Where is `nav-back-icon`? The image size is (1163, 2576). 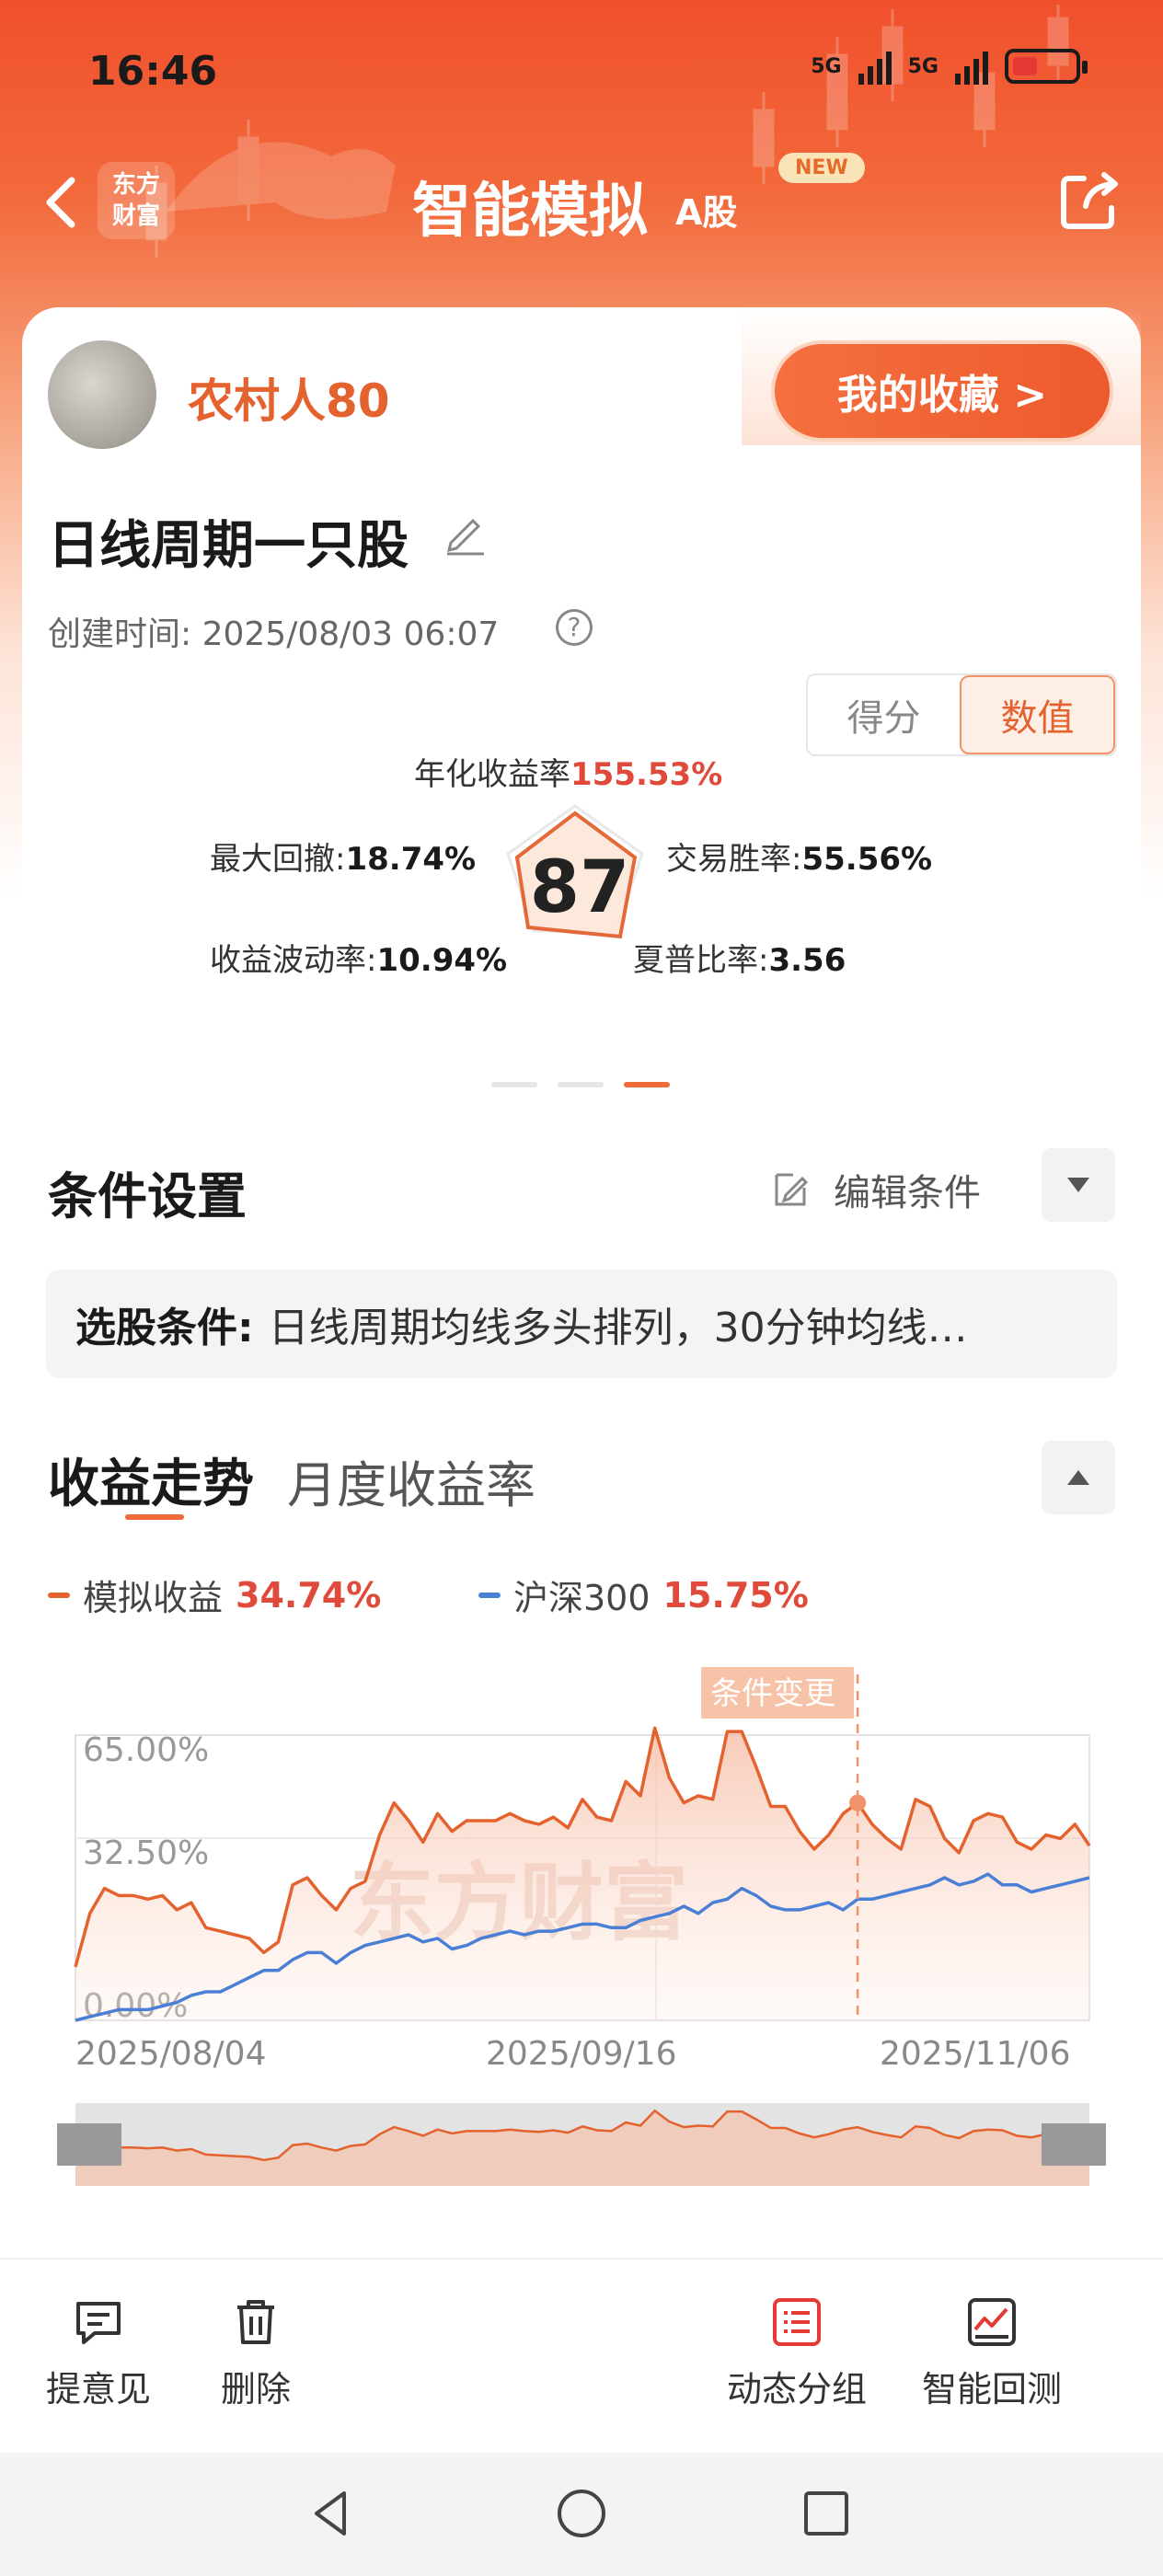
nav-back-icon is located at coordinates (334, 2513).